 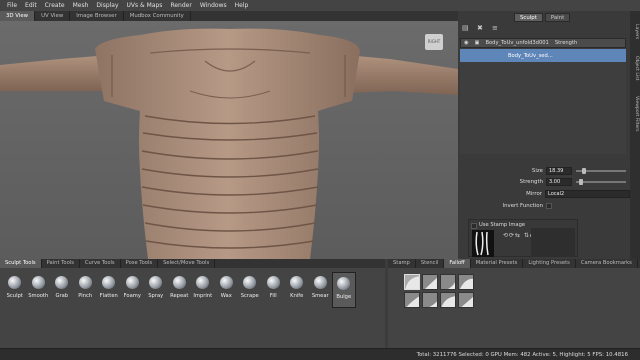 I want to click on tool-repeat: Repeat, so click(x=180, y=290).